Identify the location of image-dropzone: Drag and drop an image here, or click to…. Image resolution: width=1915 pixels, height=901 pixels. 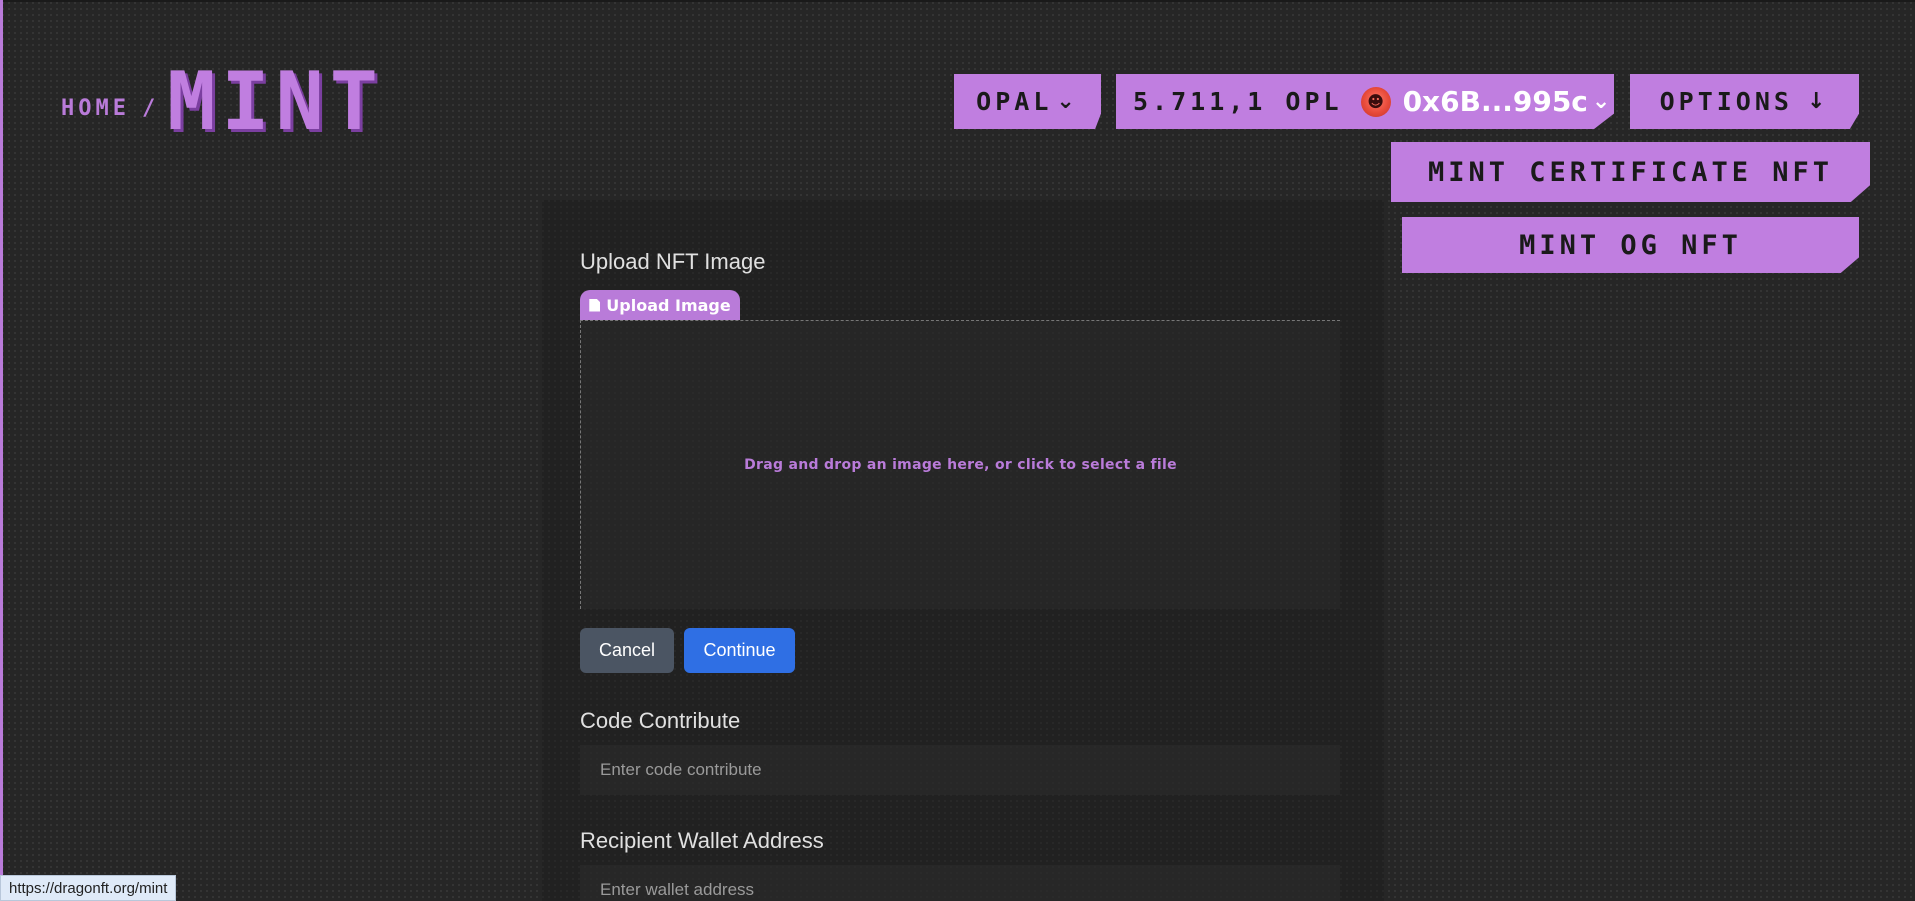
(960, 464).